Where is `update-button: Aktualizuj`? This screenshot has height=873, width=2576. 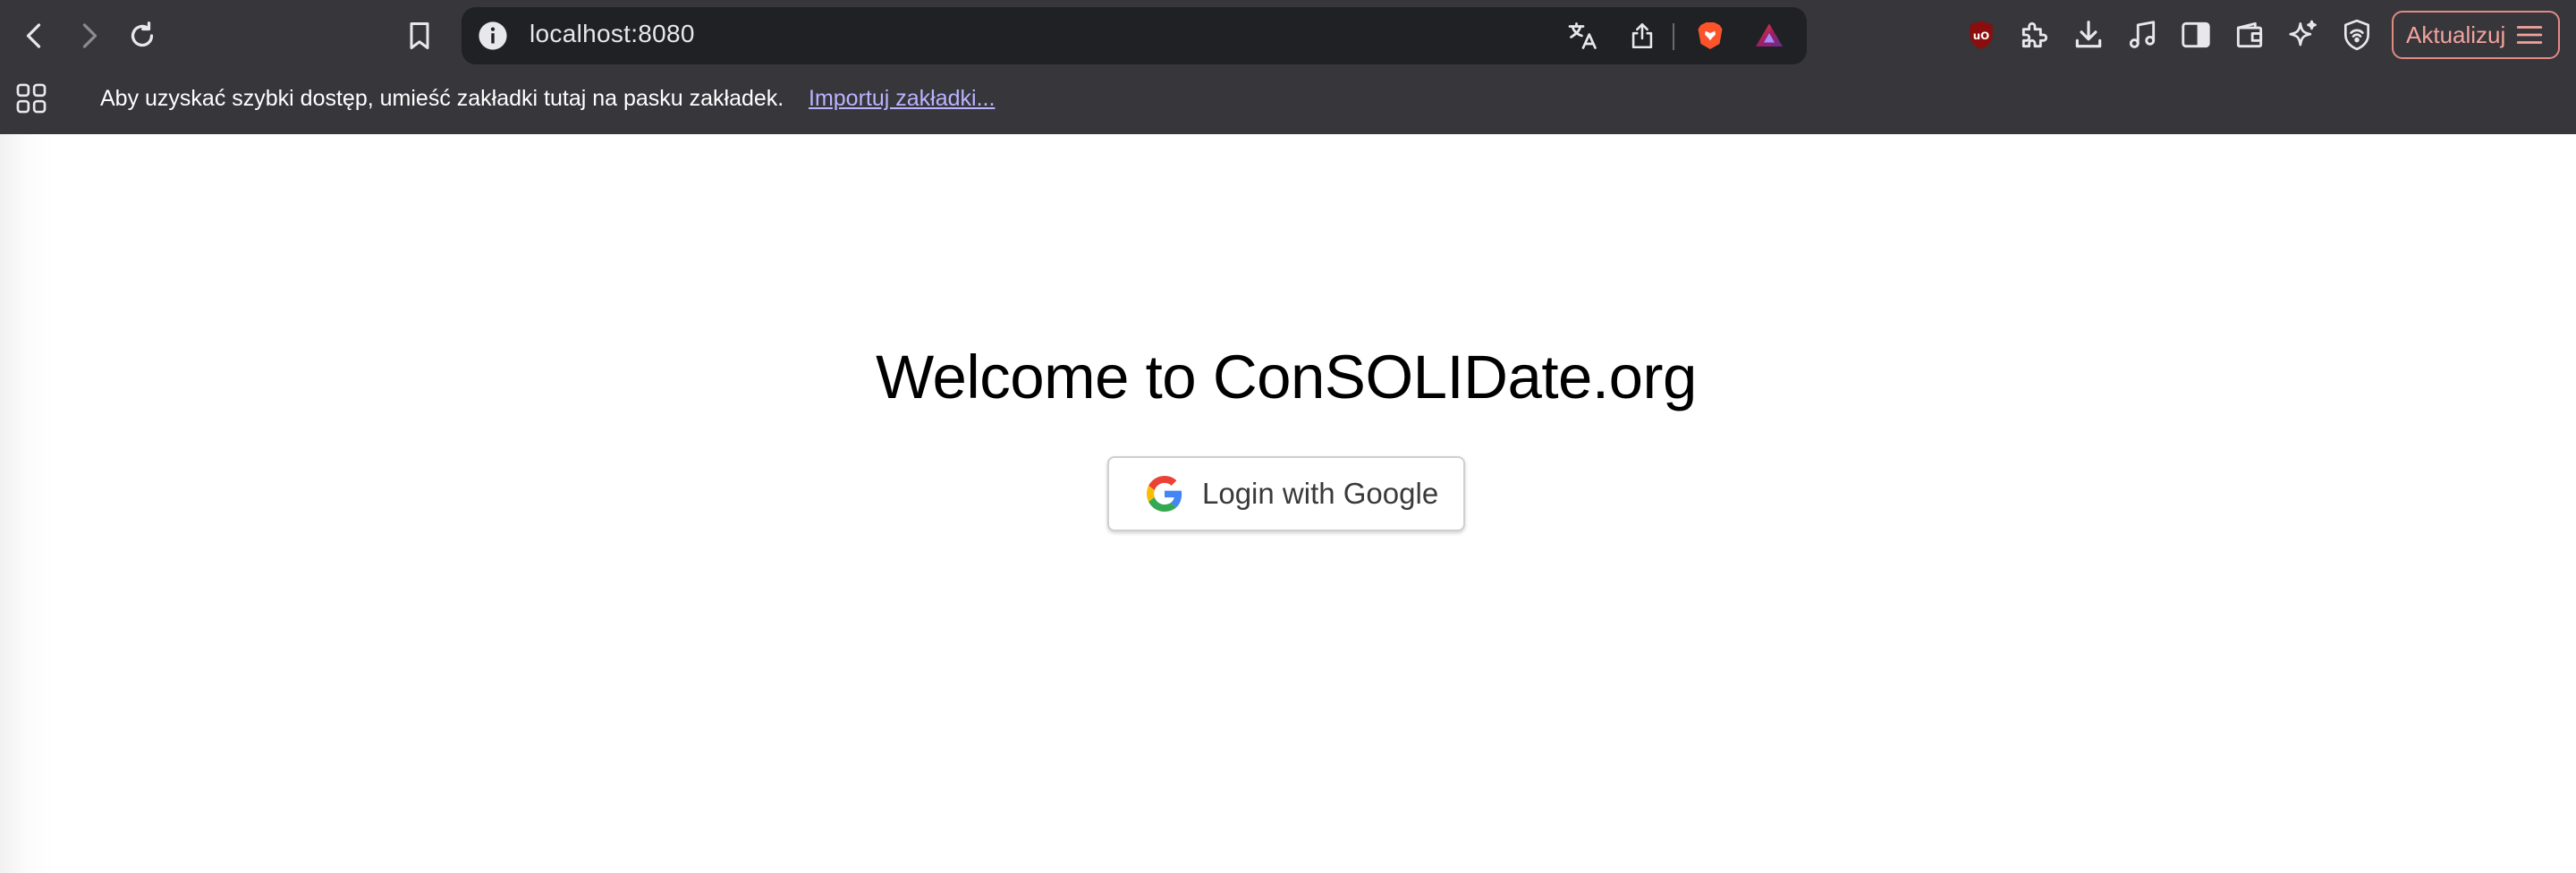 update-button: Aktualizuj is located at coordinates (2476, 35).